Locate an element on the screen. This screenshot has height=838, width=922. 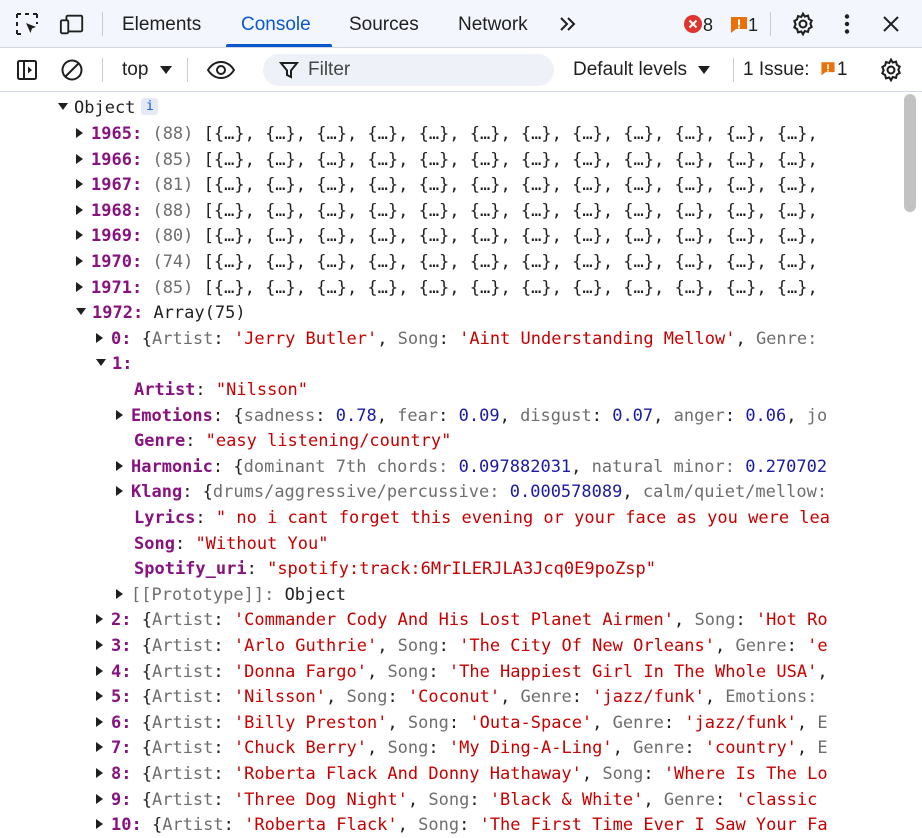
tab-network: Network is located at coordinates (493, 24).